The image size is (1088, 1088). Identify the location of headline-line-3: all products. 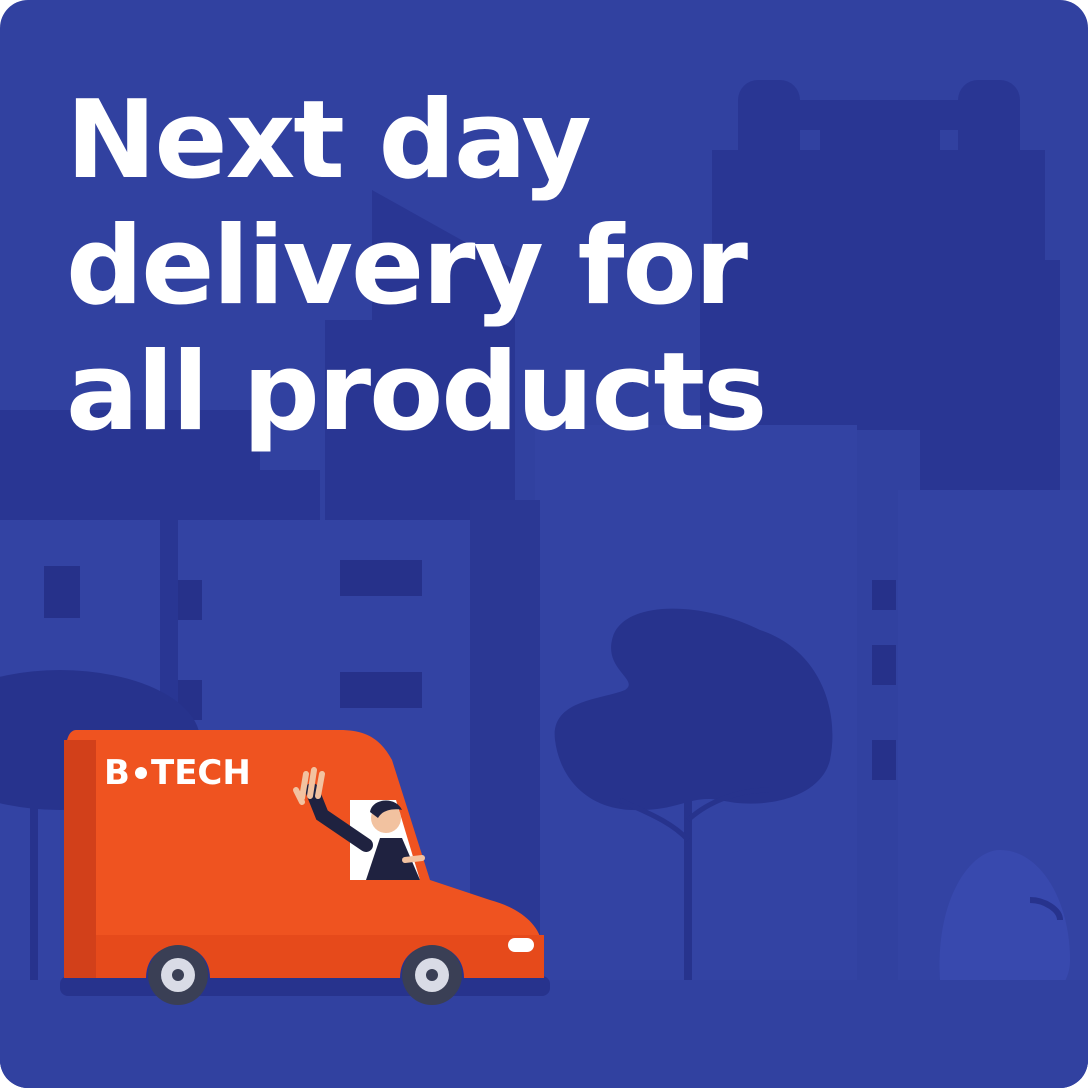
(416, 392).